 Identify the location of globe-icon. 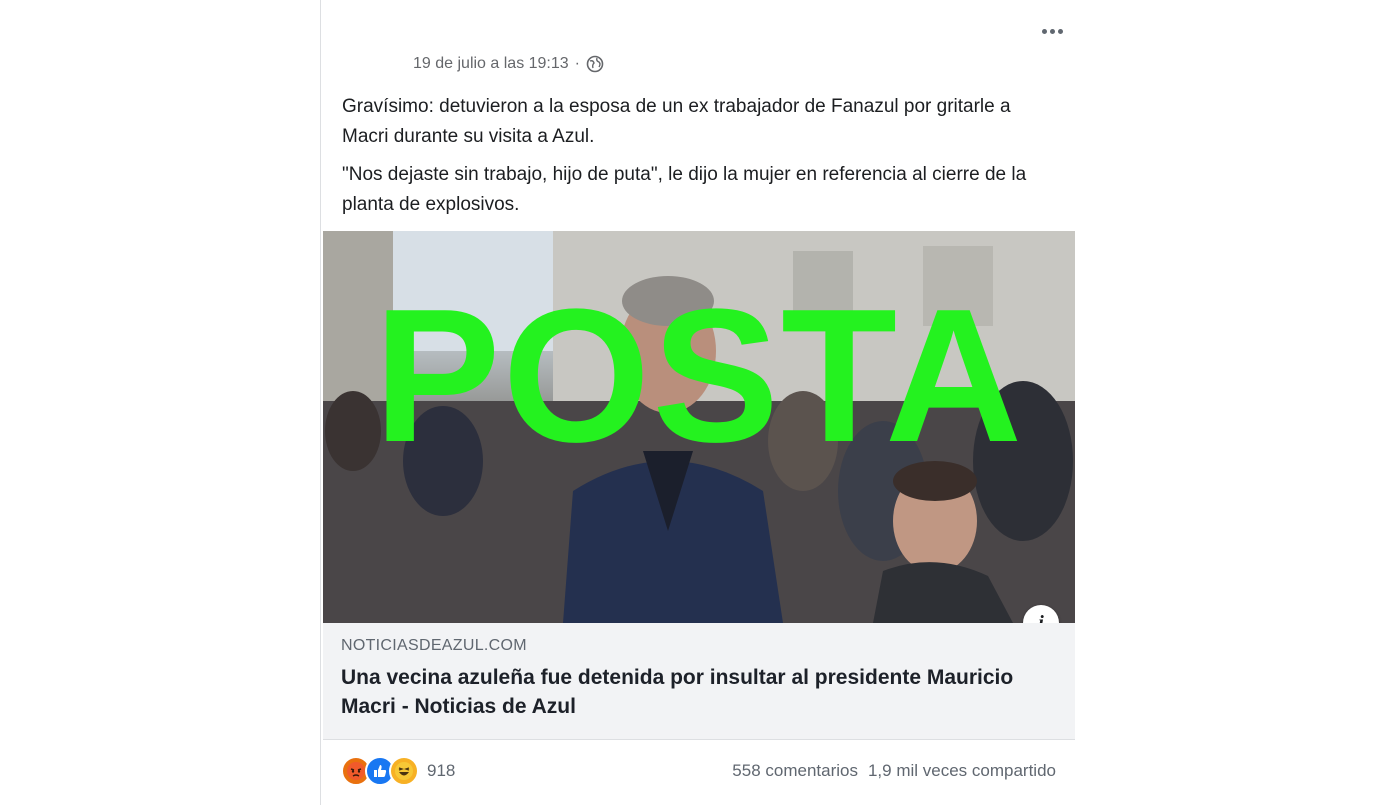
(595, 64).